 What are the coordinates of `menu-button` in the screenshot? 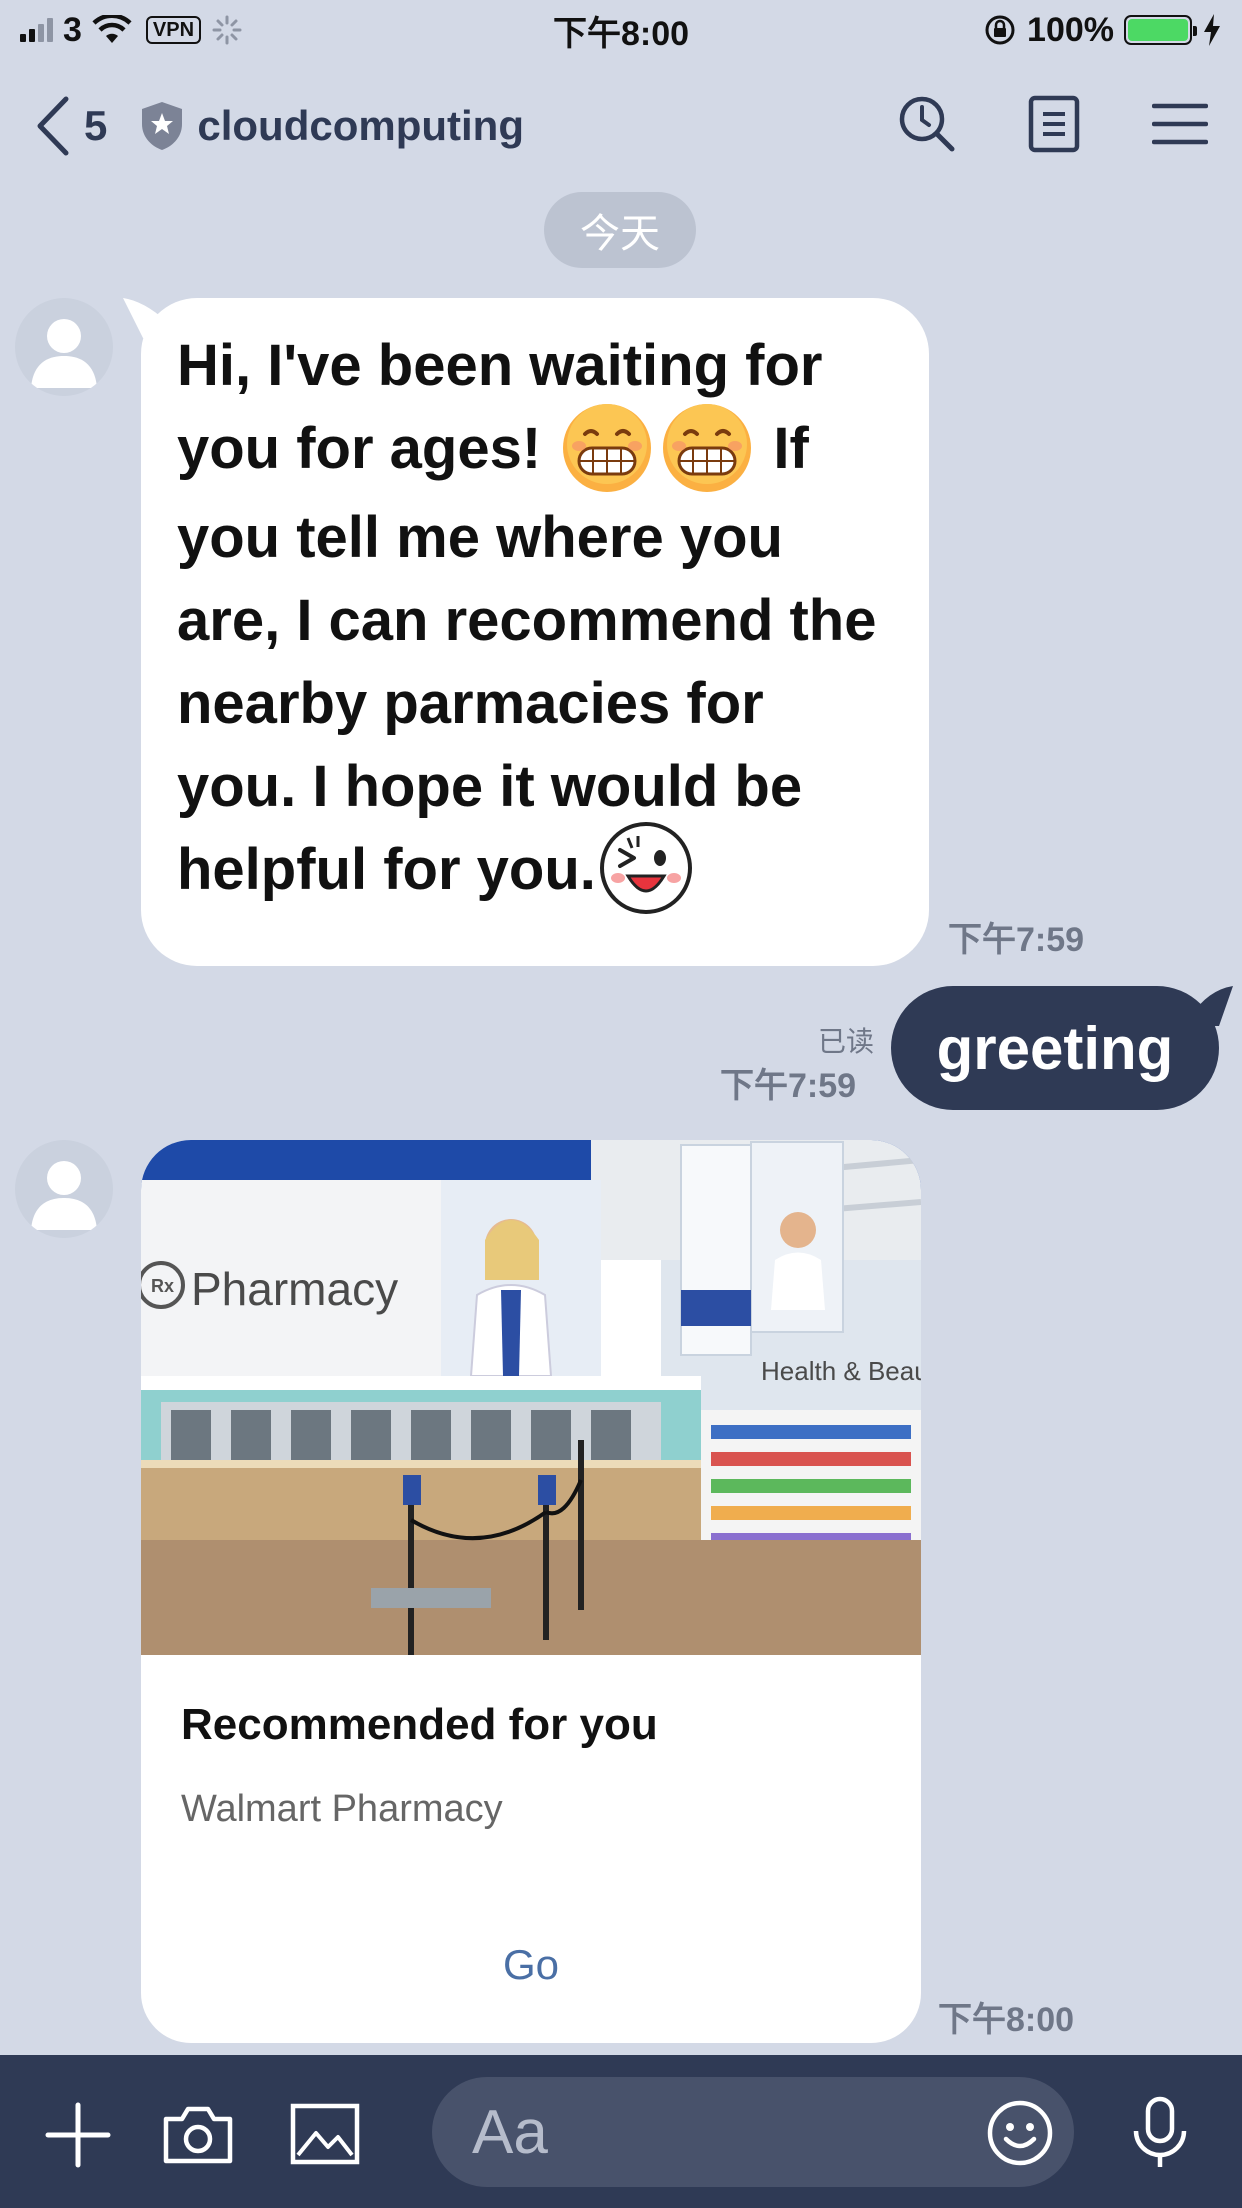 It's located at (1180, 126).